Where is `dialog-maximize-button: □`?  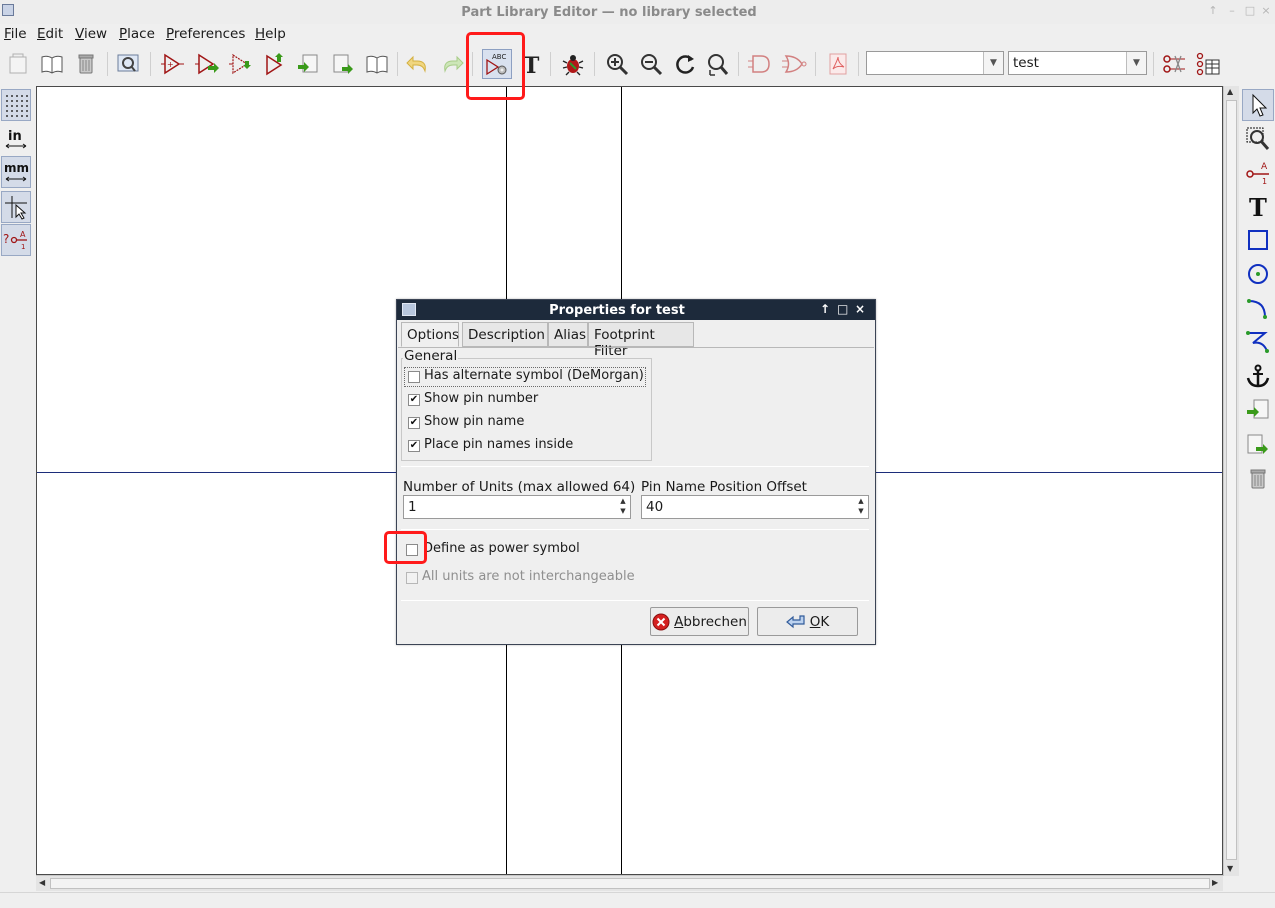
dialog-maximize-button: □ is located at coordinates (842, 309).